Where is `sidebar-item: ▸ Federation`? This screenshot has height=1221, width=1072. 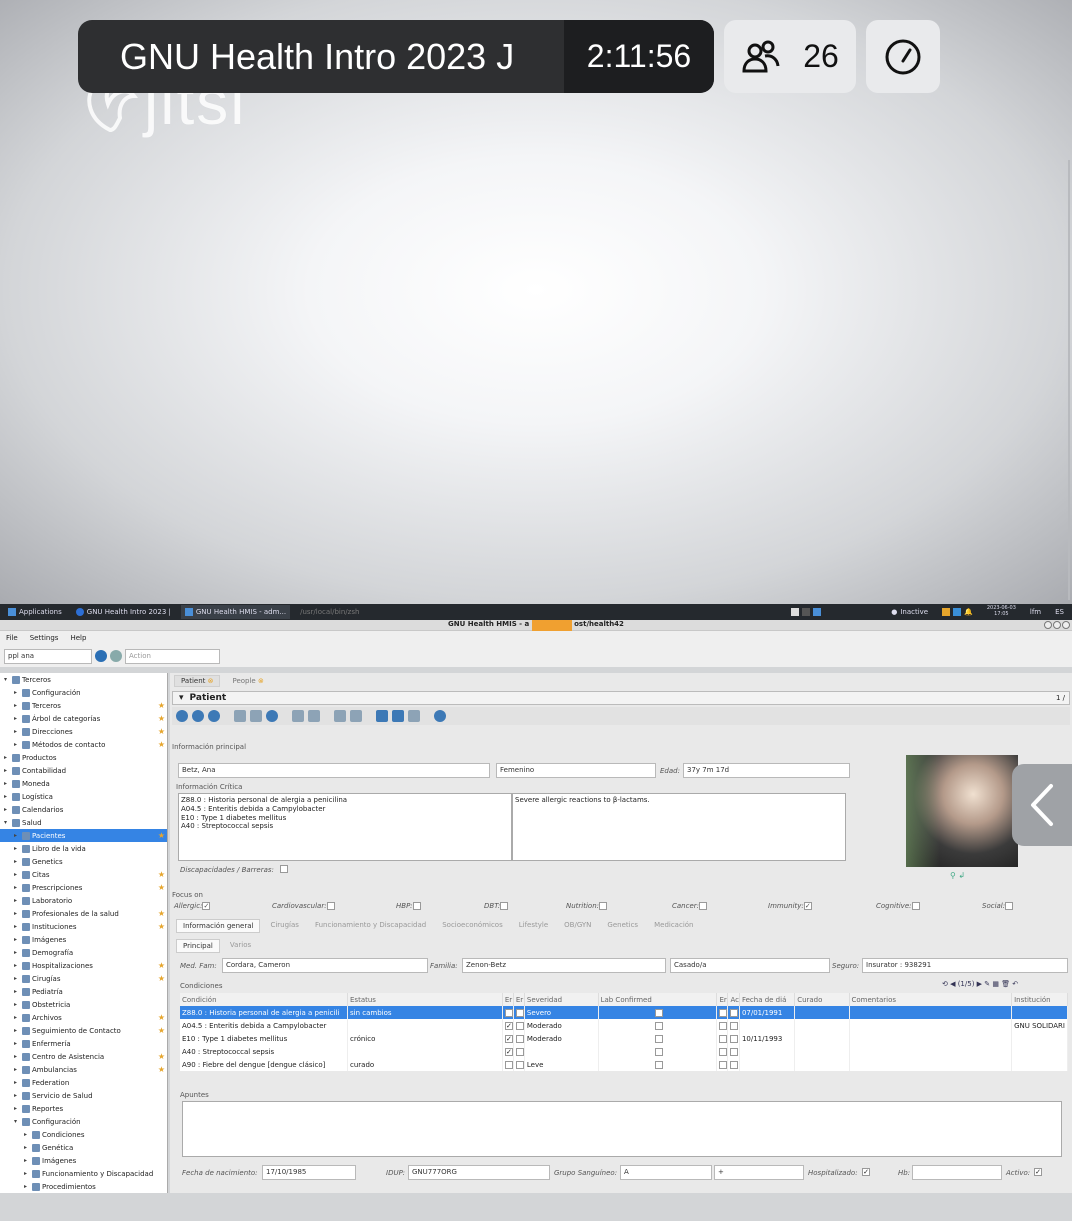 sidebar-item: ▸ Federation is located at coordinates (83, 1082).